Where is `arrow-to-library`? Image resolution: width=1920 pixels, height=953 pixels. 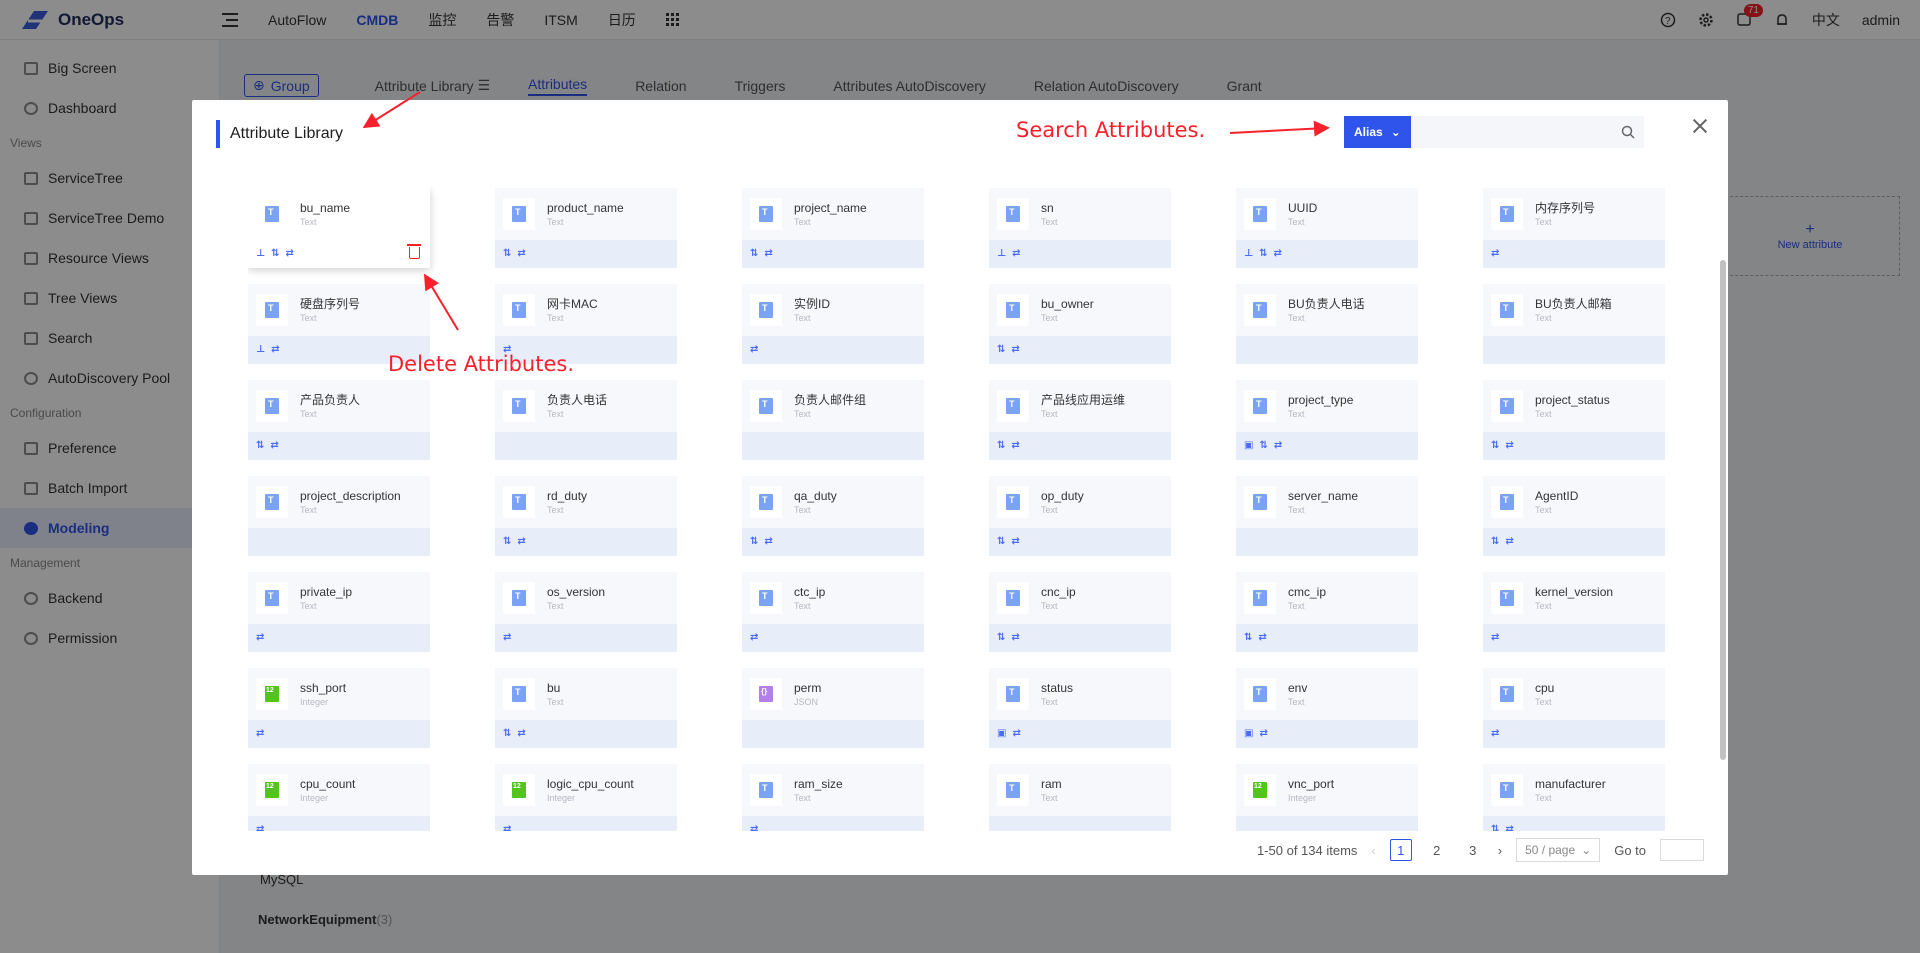
arrow-to-library is located at coordinates (391, 110).